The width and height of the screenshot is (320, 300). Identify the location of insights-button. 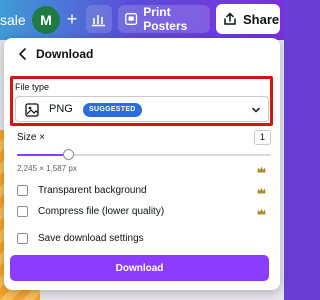
(99, 19).